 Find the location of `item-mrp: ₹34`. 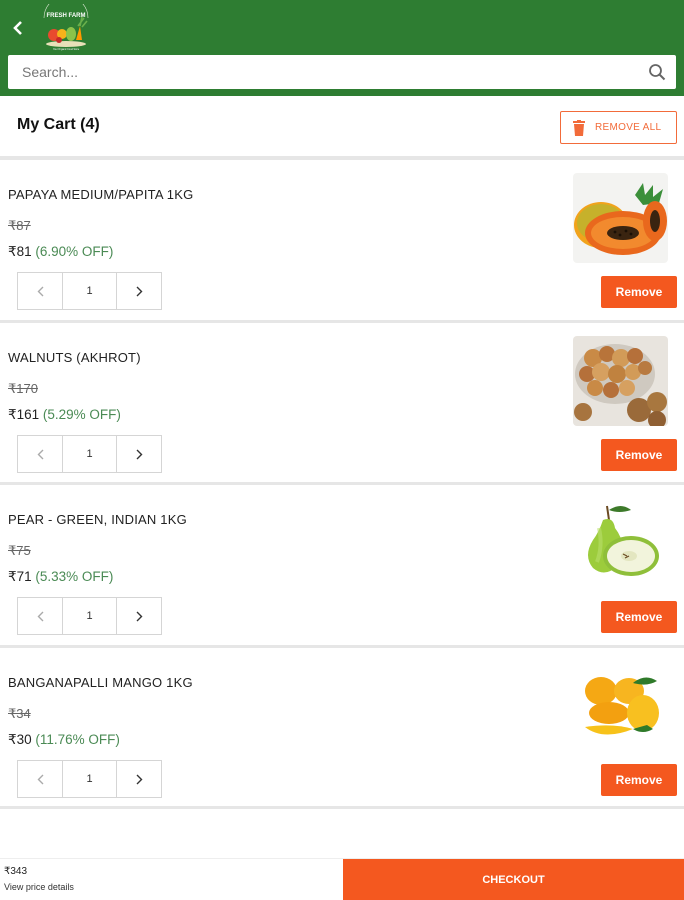

item-mrp: ₹34 is located at coordinates (19, 713).